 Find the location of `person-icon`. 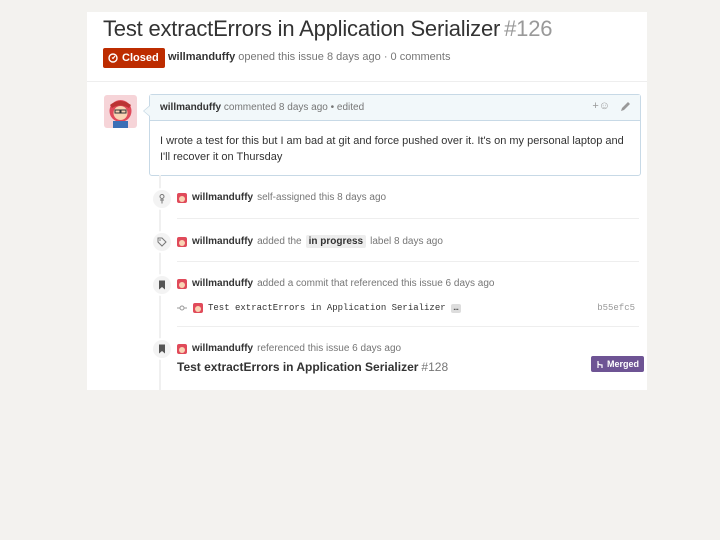

person-icon is located at coordinates (162, 199).